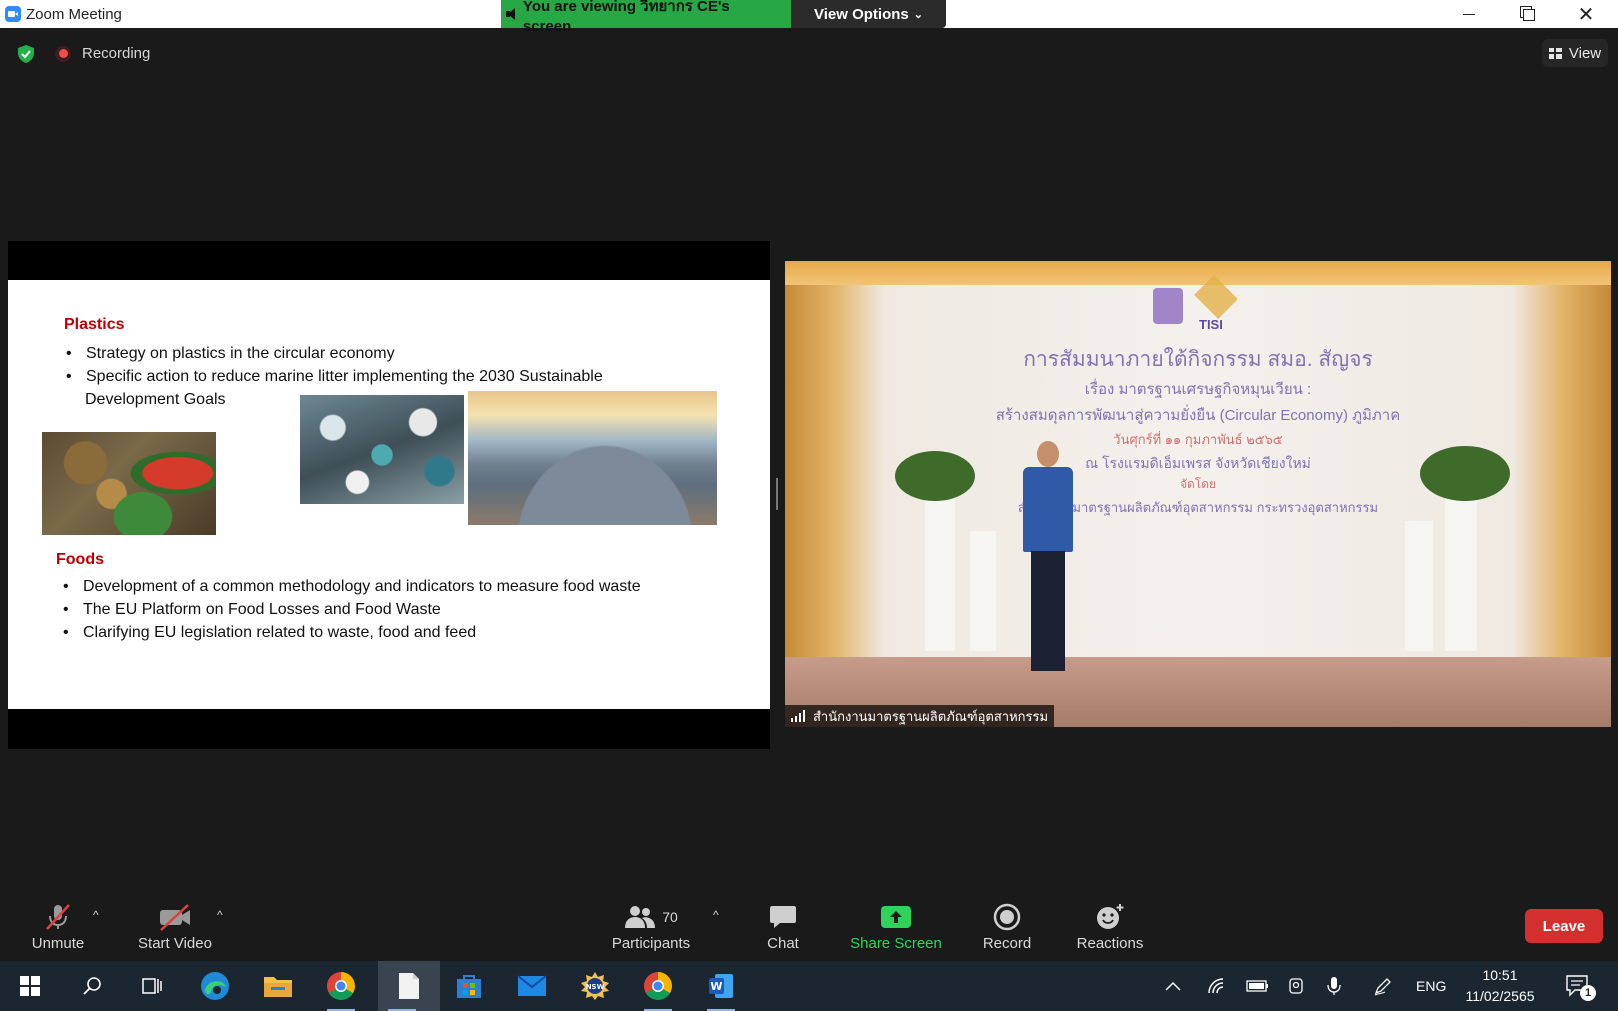  What do you see at coordinates (1575, 53) in the screenshot?
I see `view-button: View` at bounding box center [1575, 53].